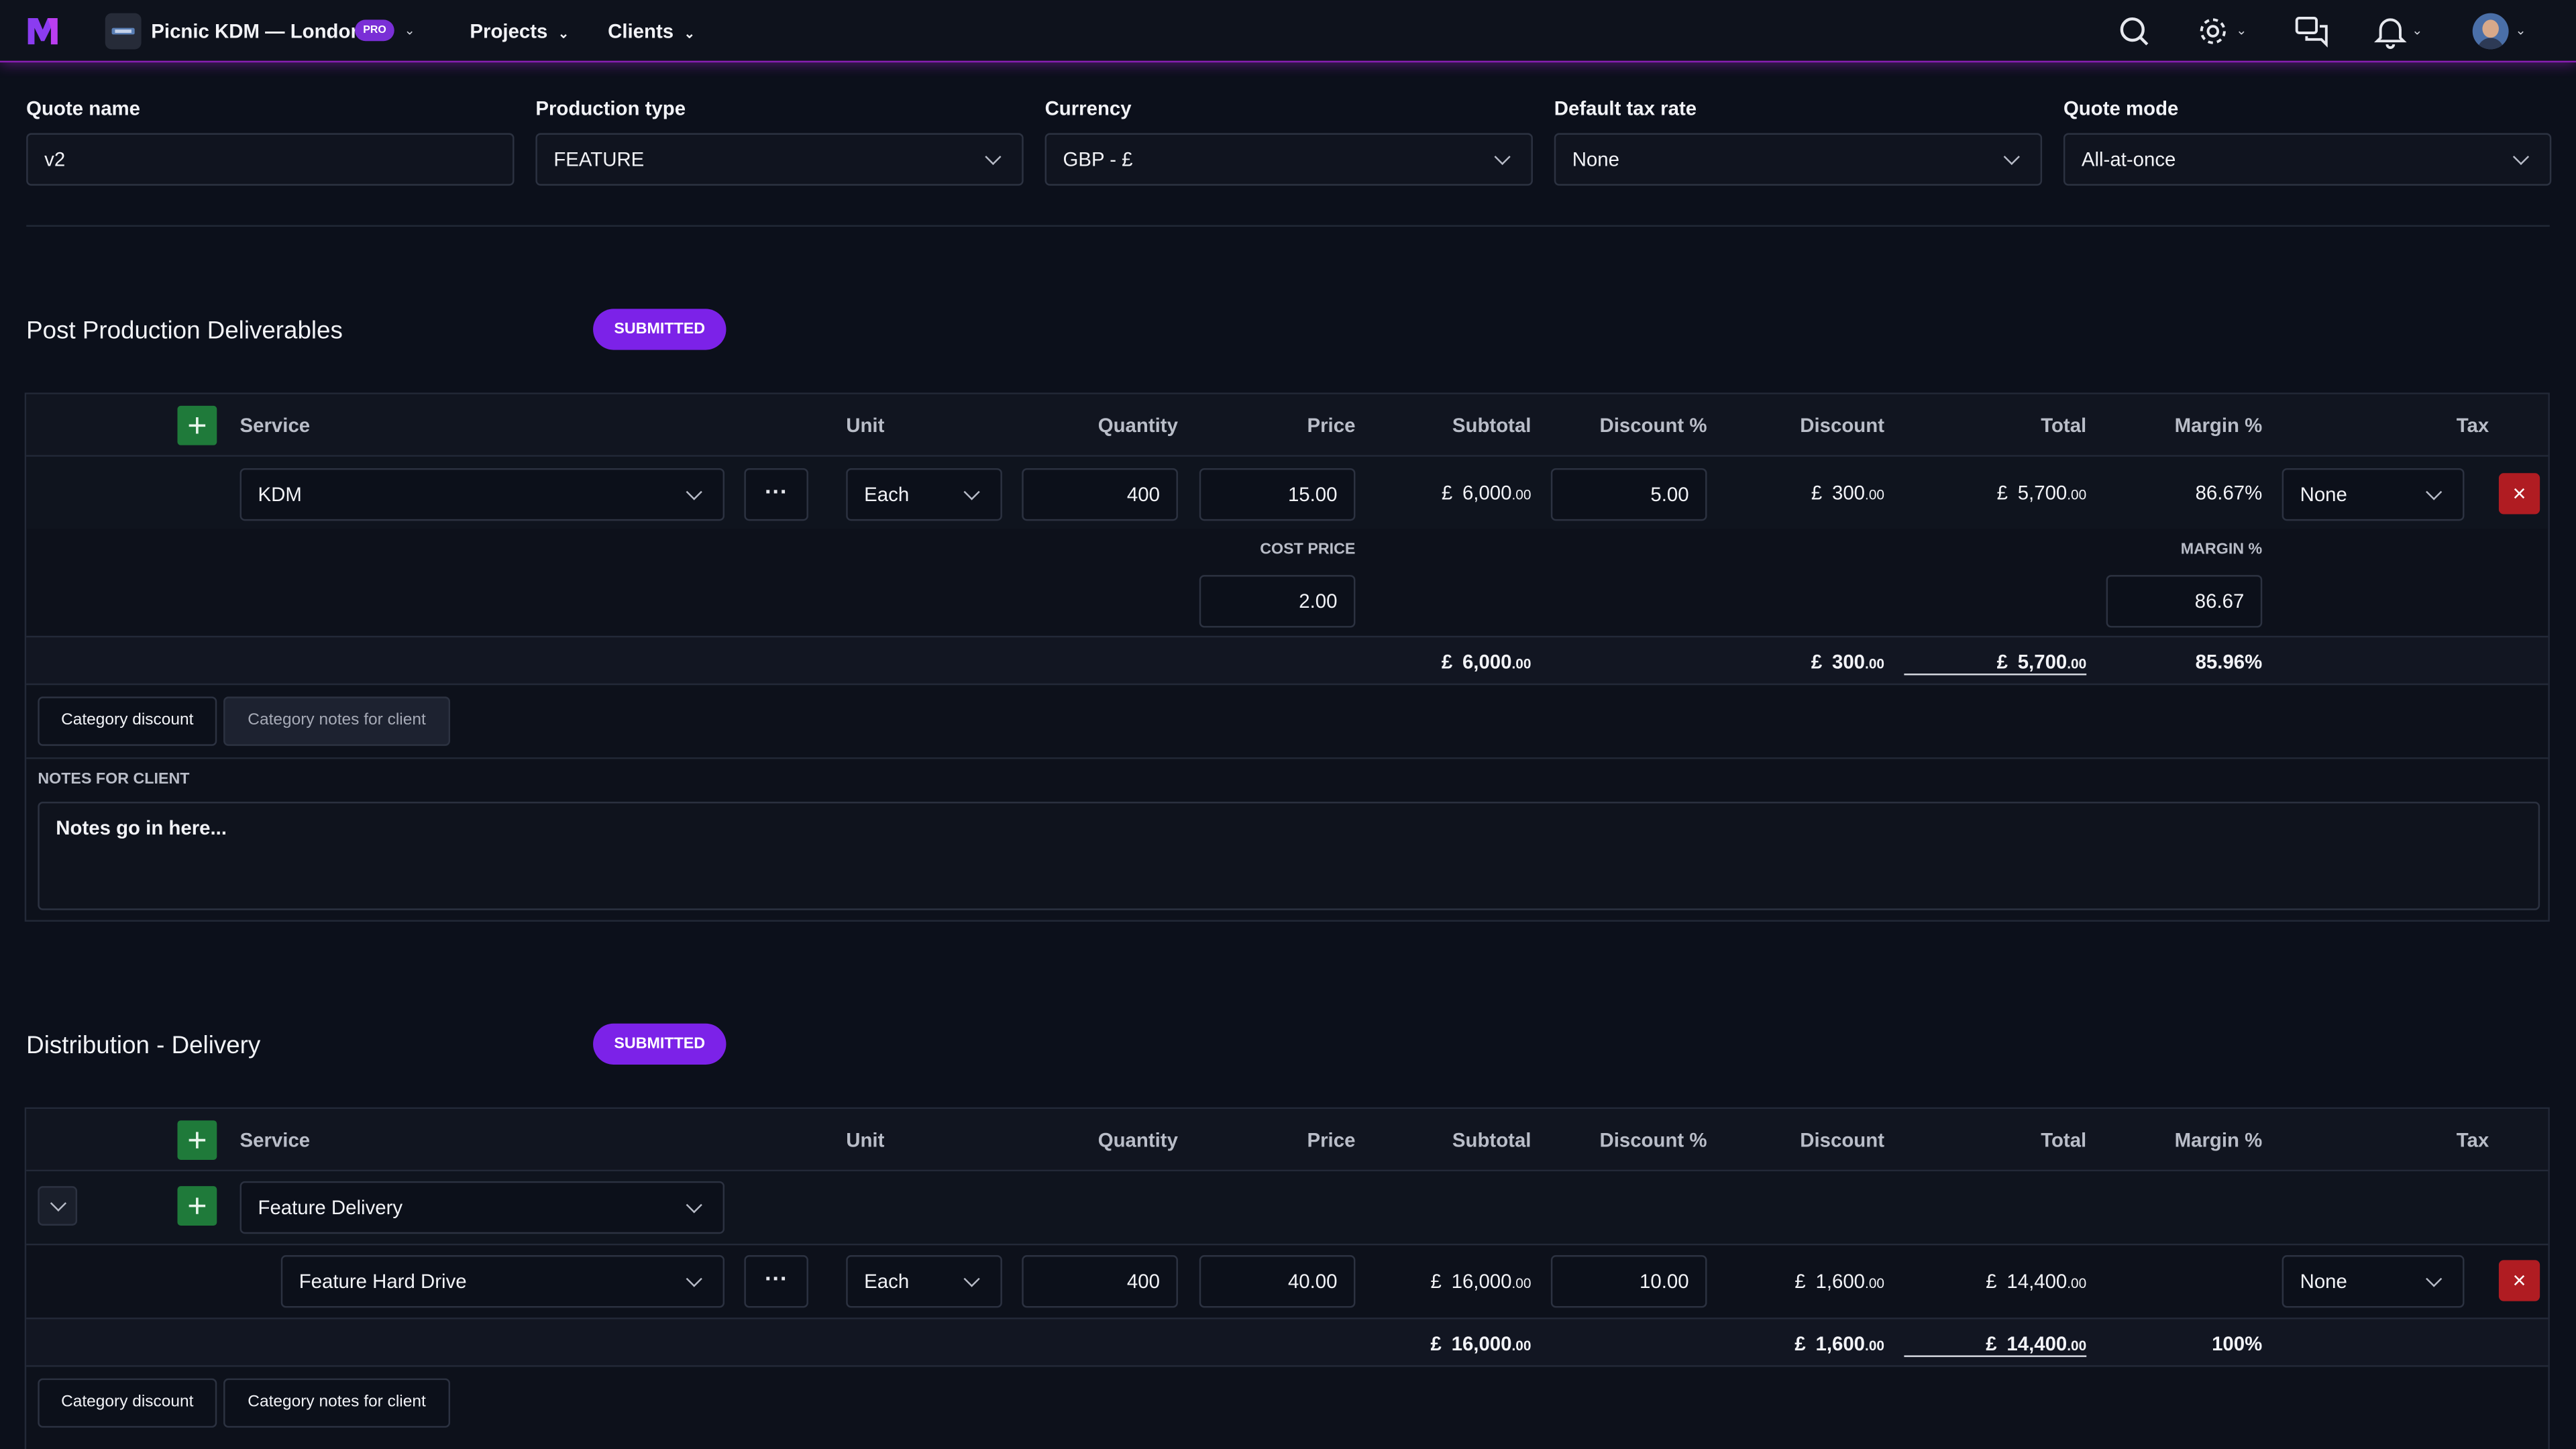 The width and height of the screenshot is (2576, 1449). What do you see at coordinates (1628, 494) in the screenshot?
I see `discount-pct-input: 5.00` at bounding box center [1628, 494].